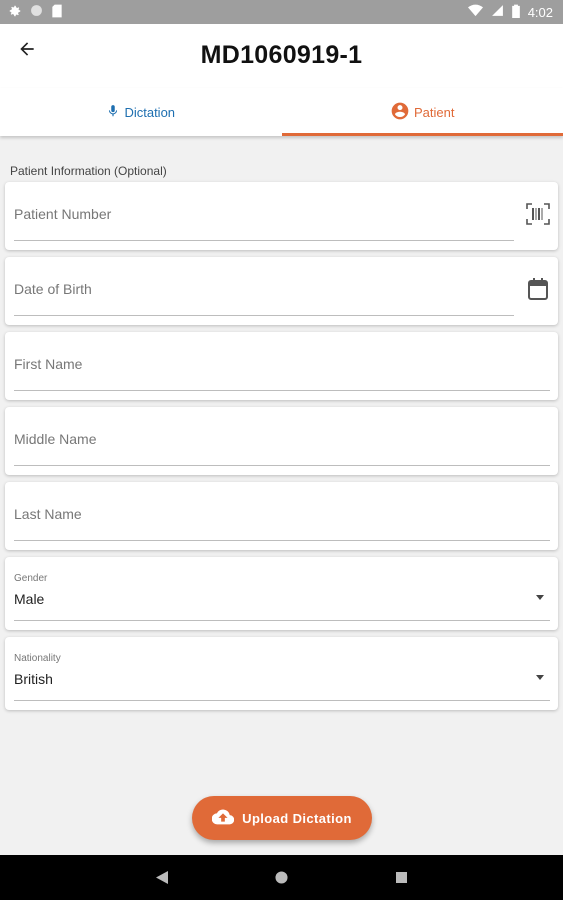 The height and width of the screenshot is (900, 563). Describe the element at coordinates (281, 291) in the screenshot. I see `date-of-birth-field: Date of Birth` at that location.